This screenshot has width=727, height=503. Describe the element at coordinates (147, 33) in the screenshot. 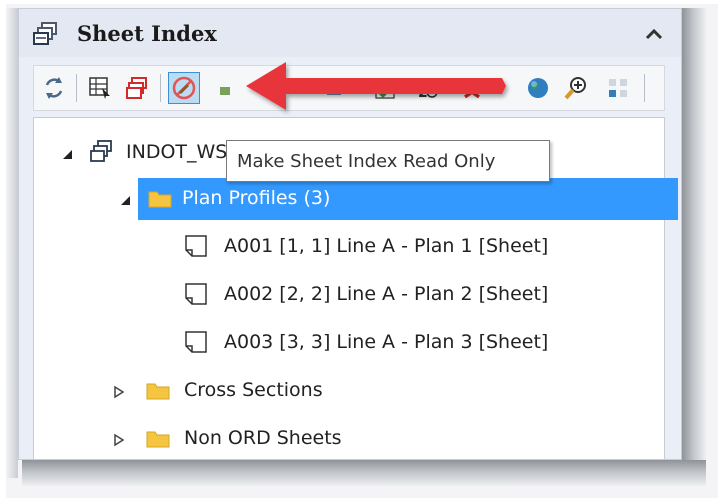

I see `panel-title: Sheet Index` at that location.